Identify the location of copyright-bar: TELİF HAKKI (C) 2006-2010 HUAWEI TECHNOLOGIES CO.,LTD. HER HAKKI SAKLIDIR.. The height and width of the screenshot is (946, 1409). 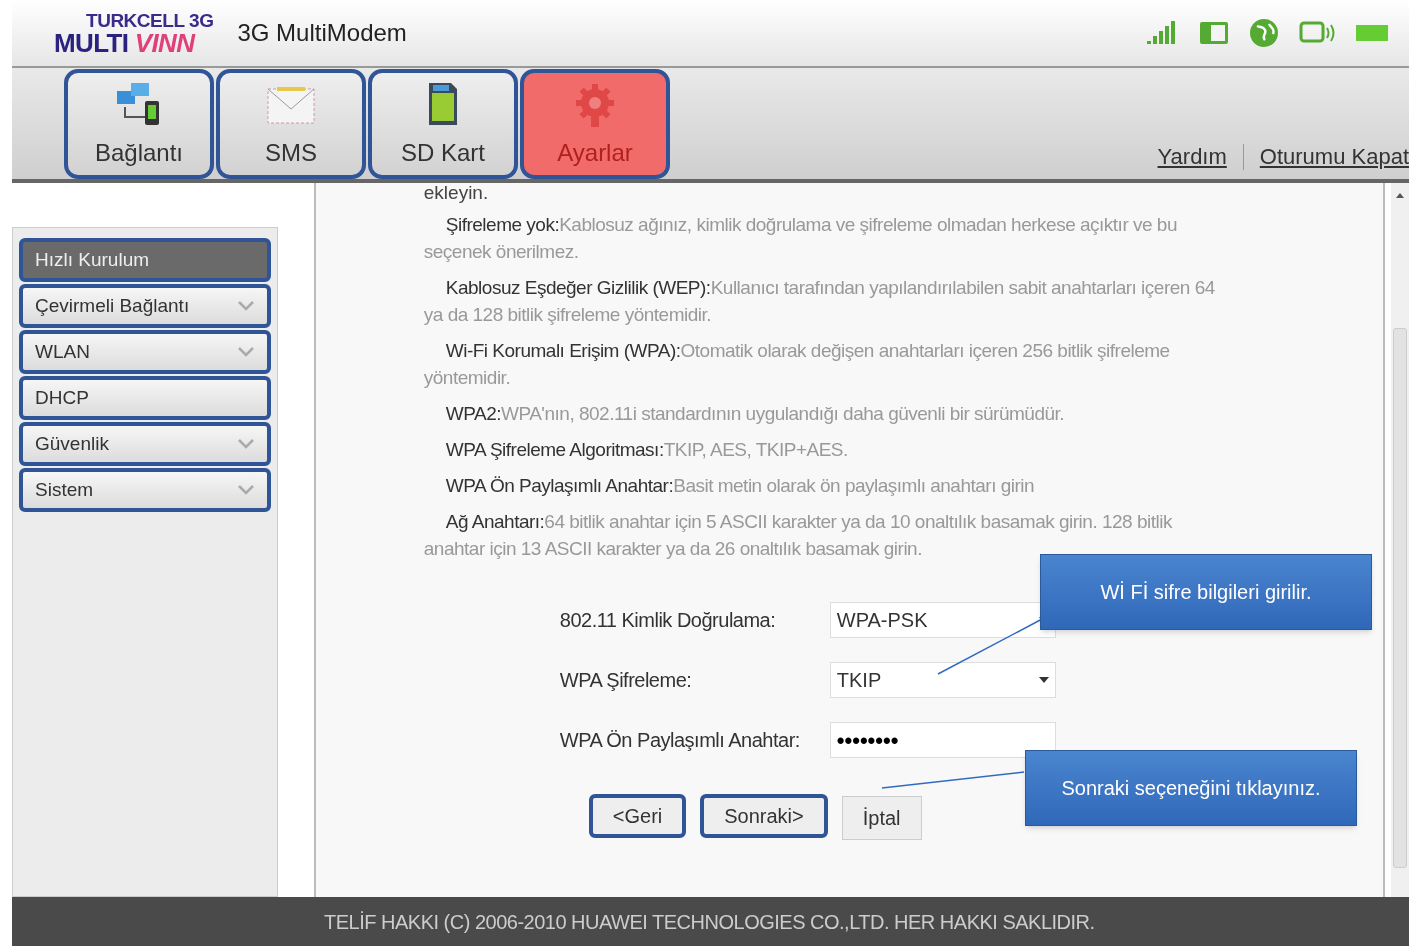
(710, 921).